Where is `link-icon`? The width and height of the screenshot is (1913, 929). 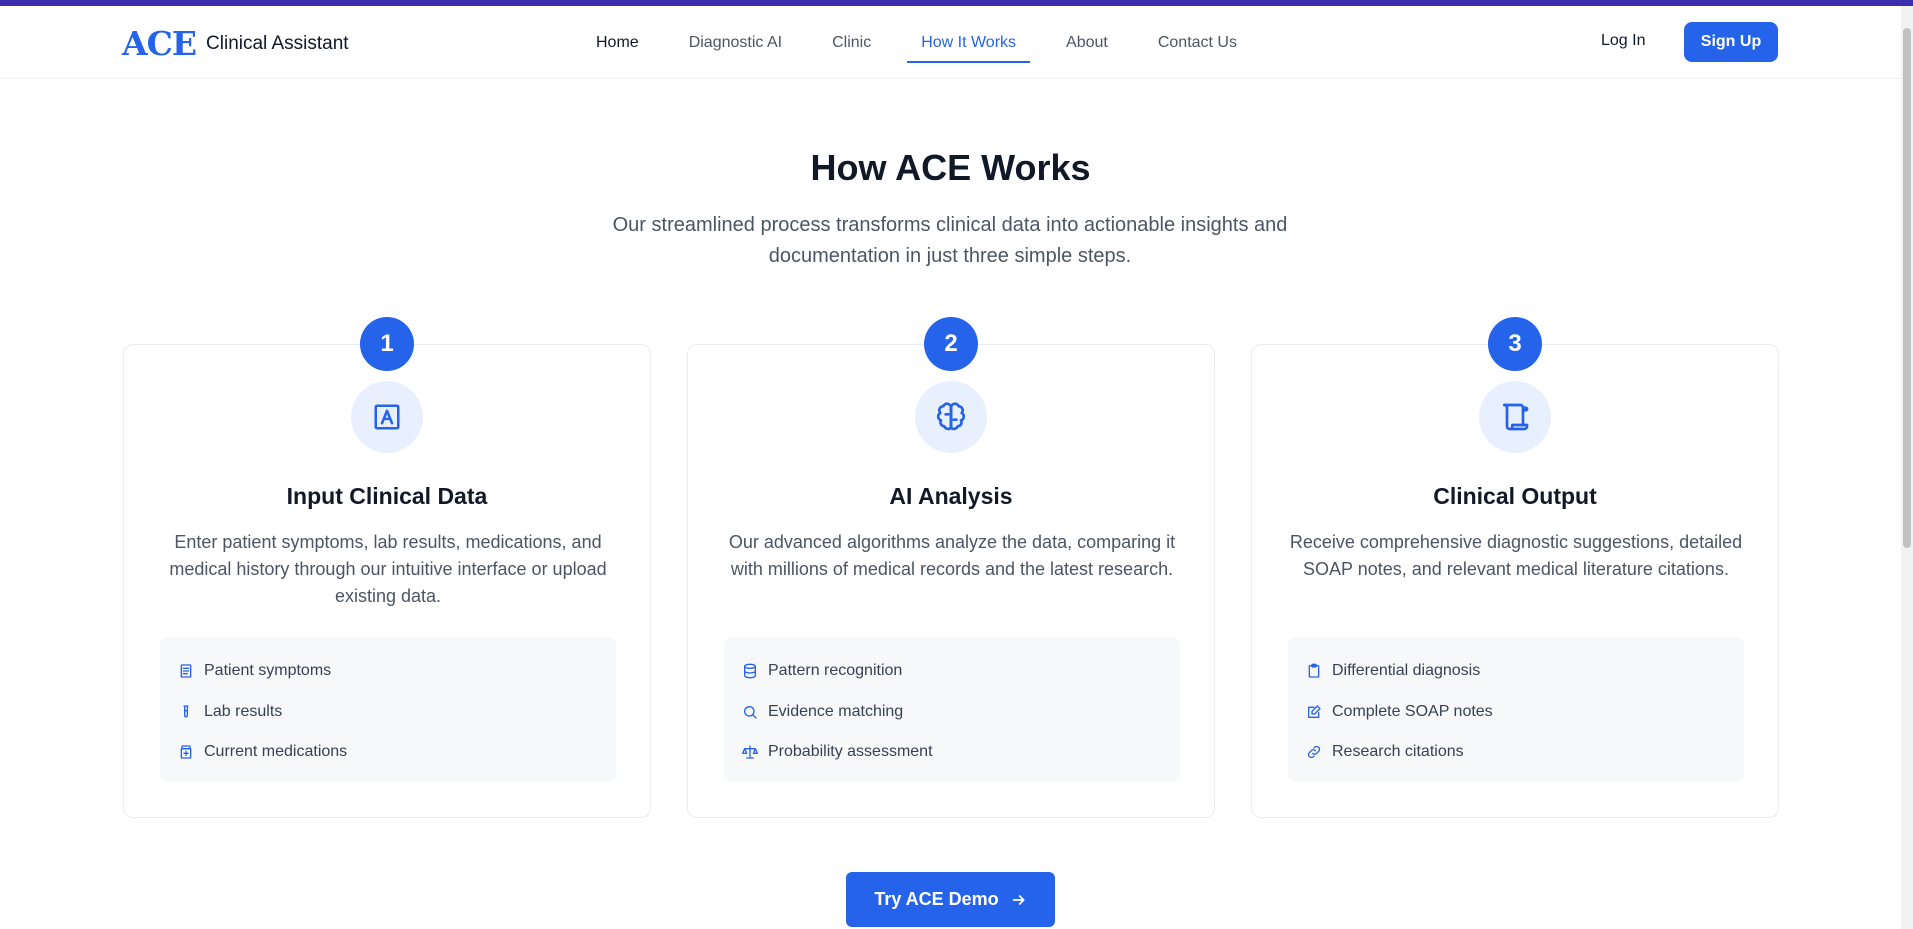 link-icon is located at coordinates (1314, 752).